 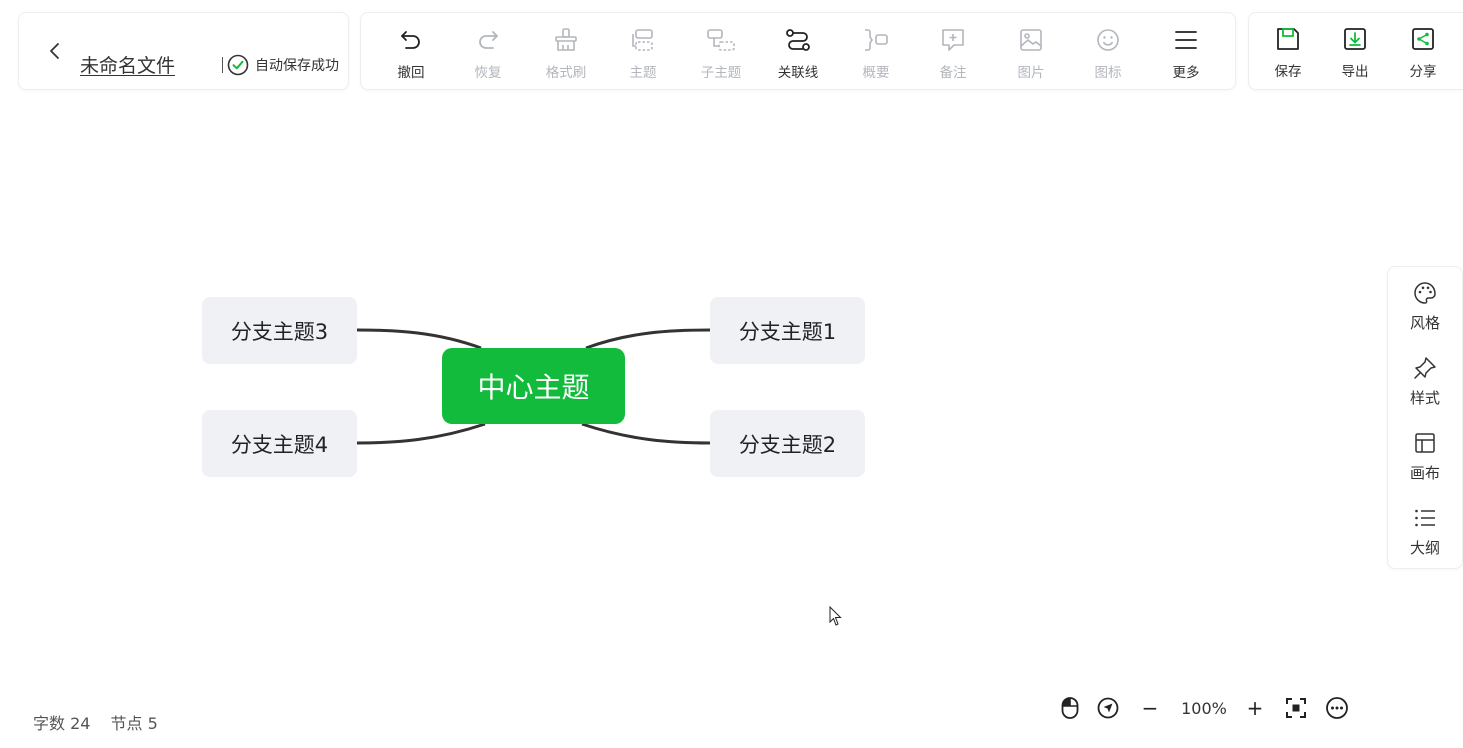 I want to click on share-label: 分享, so click(x=1423, y=72).